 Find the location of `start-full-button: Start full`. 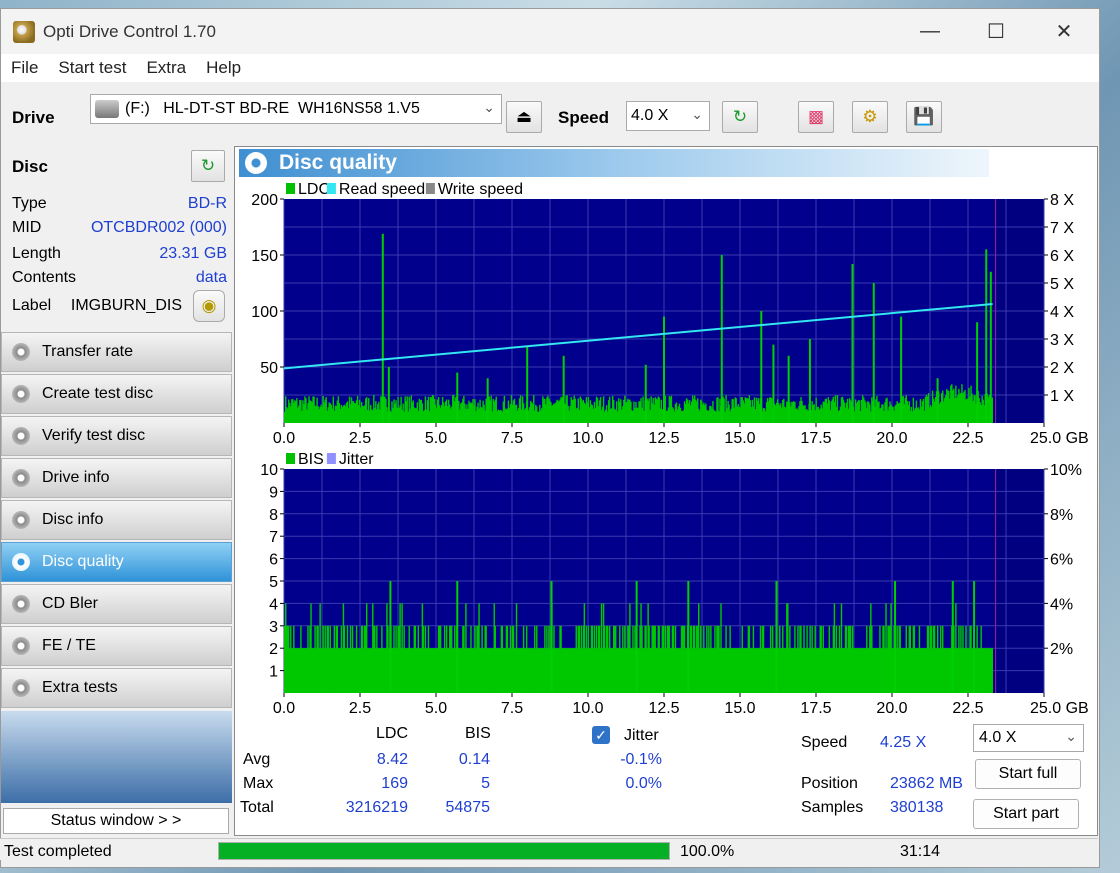

start-full-button: Start full is located at coordinates (1028, 774).